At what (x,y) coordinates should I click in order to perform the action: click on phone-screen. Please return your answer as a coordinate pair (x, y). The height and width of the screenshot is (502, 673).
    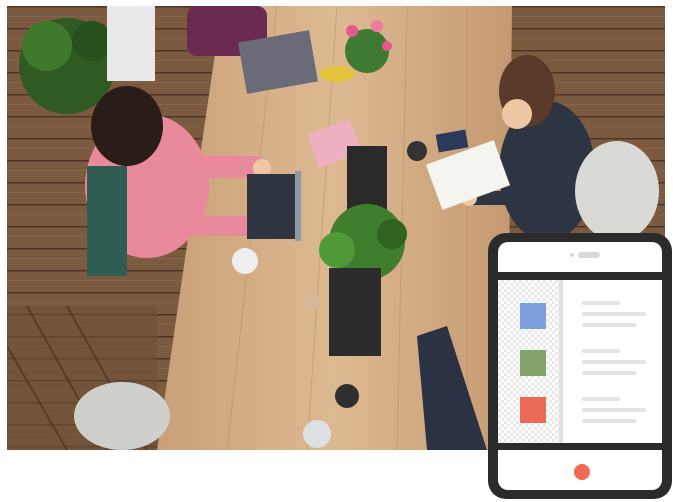
    Looking at the image, I should click on (580, 361).